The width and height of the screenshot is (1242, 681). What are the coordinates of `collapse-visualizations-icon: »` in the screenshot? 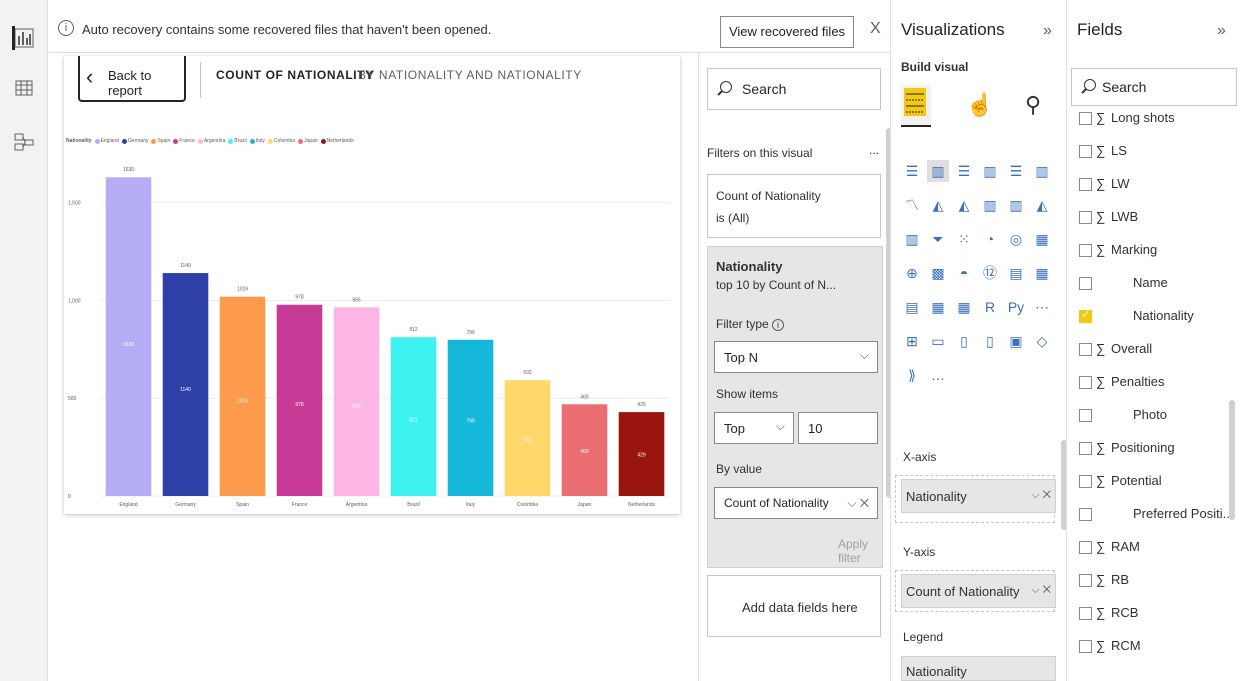 It's located at (1047, 31).